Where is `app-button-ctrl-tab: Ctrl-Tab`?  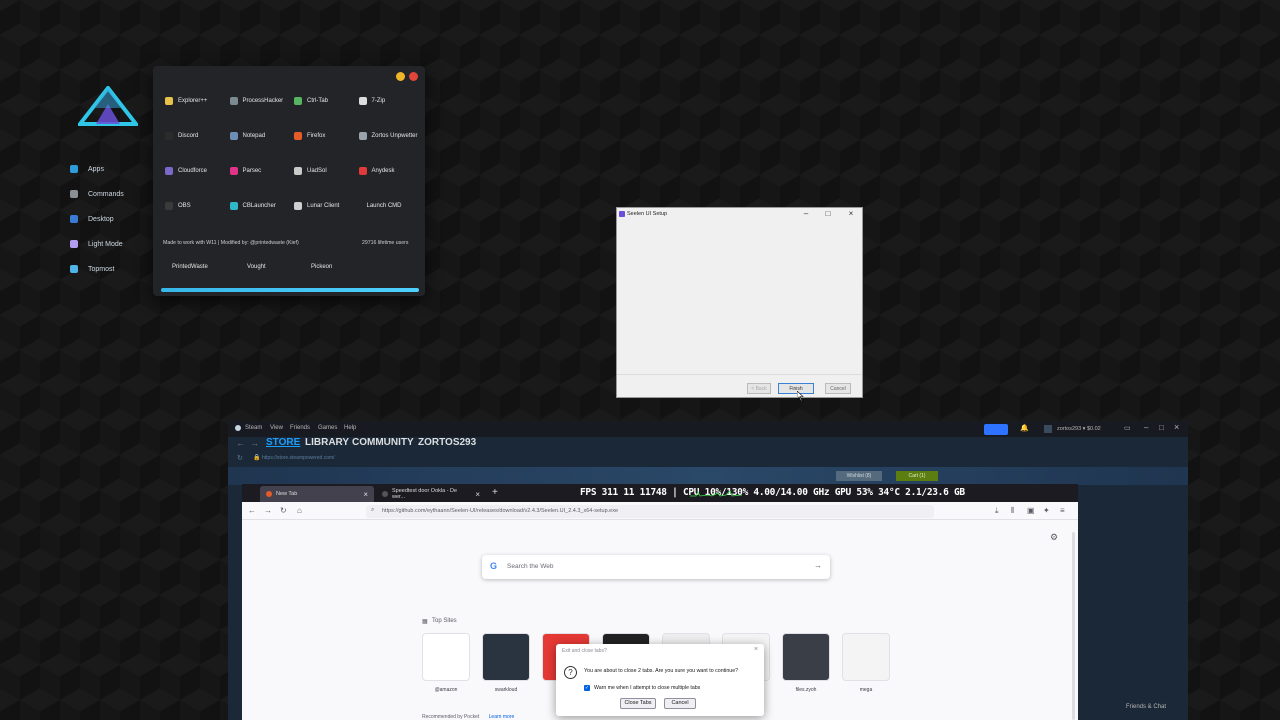 app-button-ctrl-tab: Ctrl-Tab is located at coordinates (322, 101).